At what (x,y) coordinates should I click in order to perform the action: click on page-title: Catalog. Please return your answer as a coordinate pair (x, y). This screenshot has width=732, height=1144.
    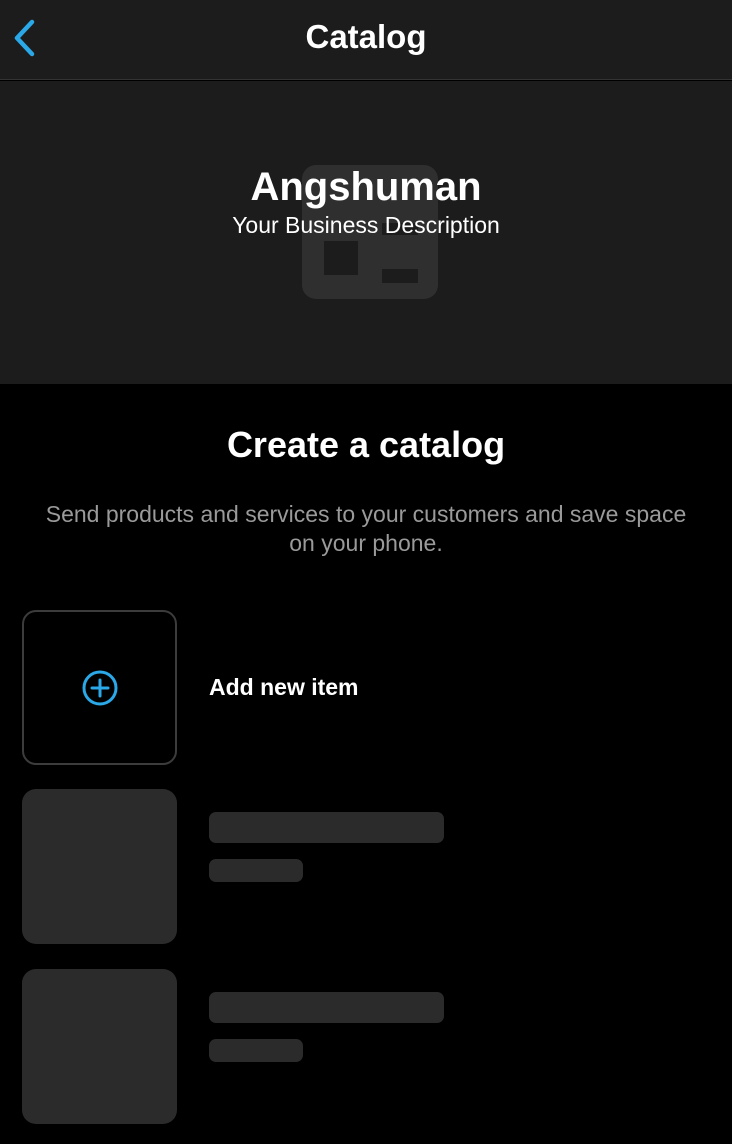
    Looking at the image, I should click on (366, 36).